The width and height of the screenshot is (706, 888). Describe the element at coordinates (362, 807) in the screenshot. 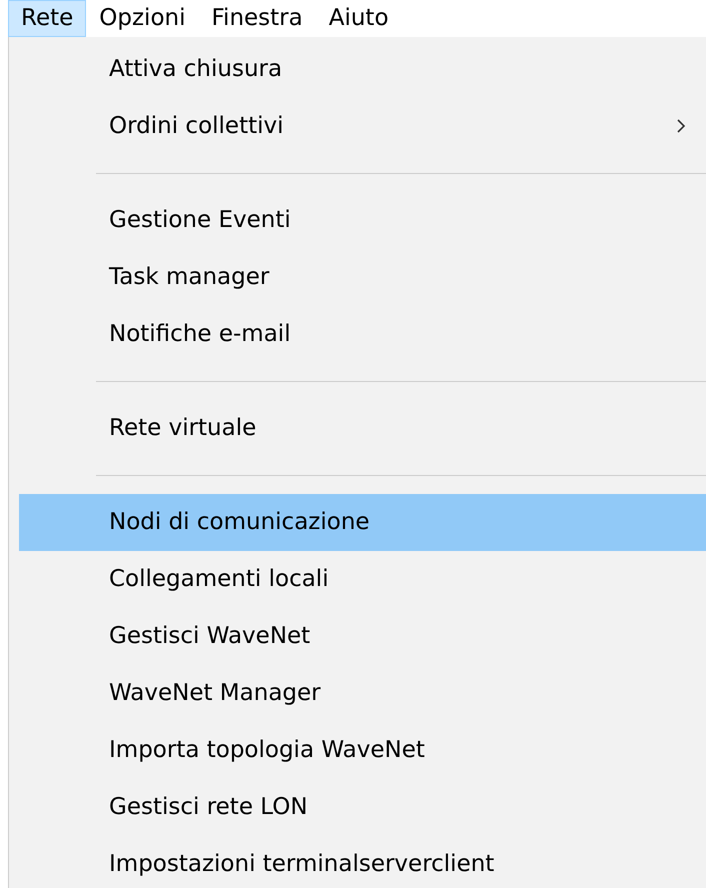

I see `menu-item: Gestisci rete LON` at that location.